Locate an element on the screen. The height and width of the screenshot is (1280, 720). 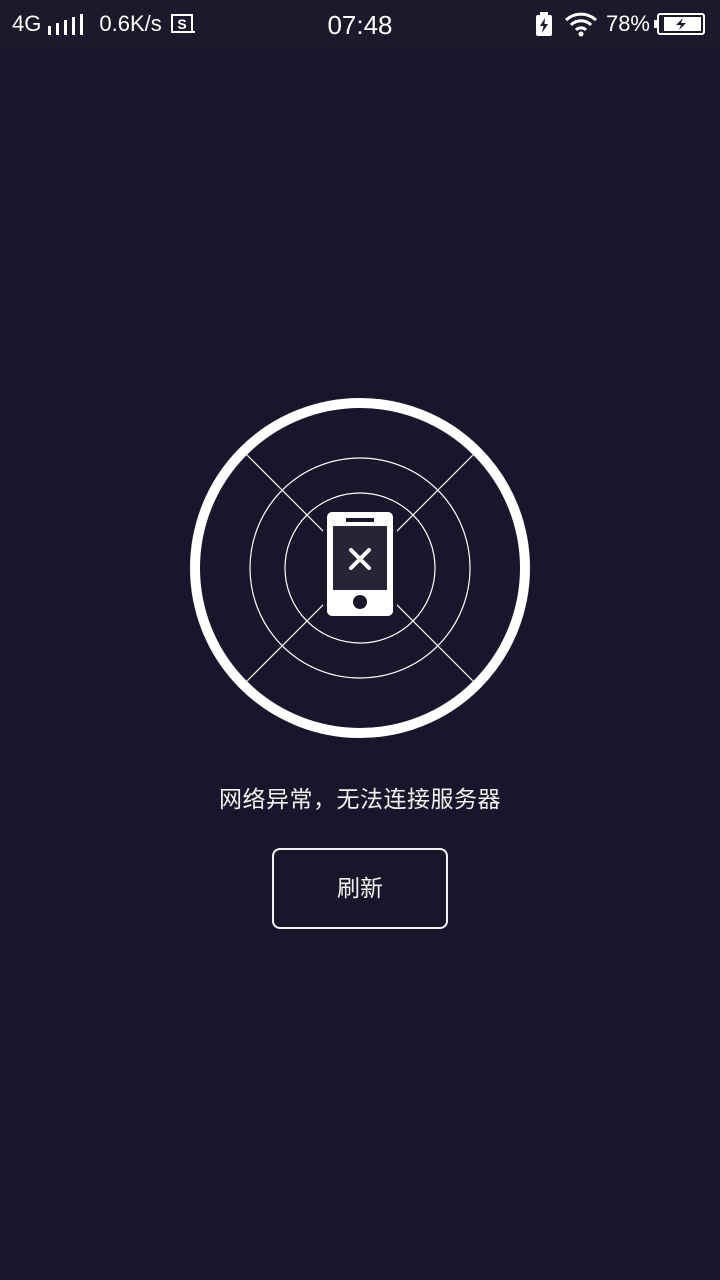
refresh-button: 刷新 is located at coordinates (360, 888).